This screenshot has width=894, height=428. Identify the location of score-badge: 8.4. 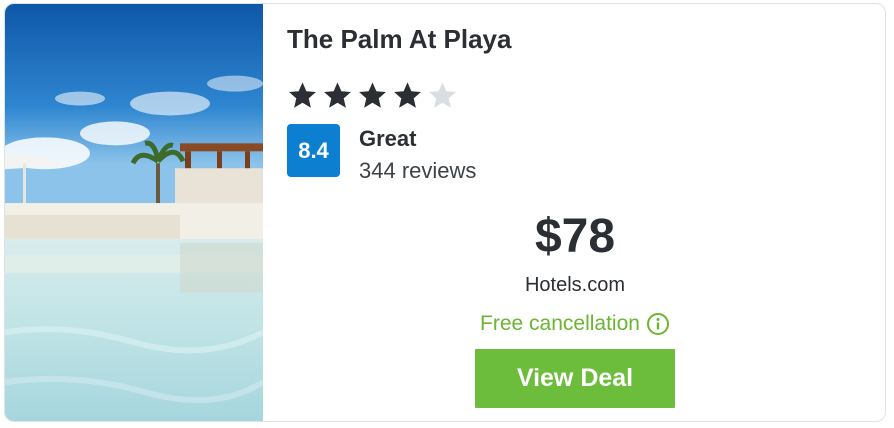
(313, 150).